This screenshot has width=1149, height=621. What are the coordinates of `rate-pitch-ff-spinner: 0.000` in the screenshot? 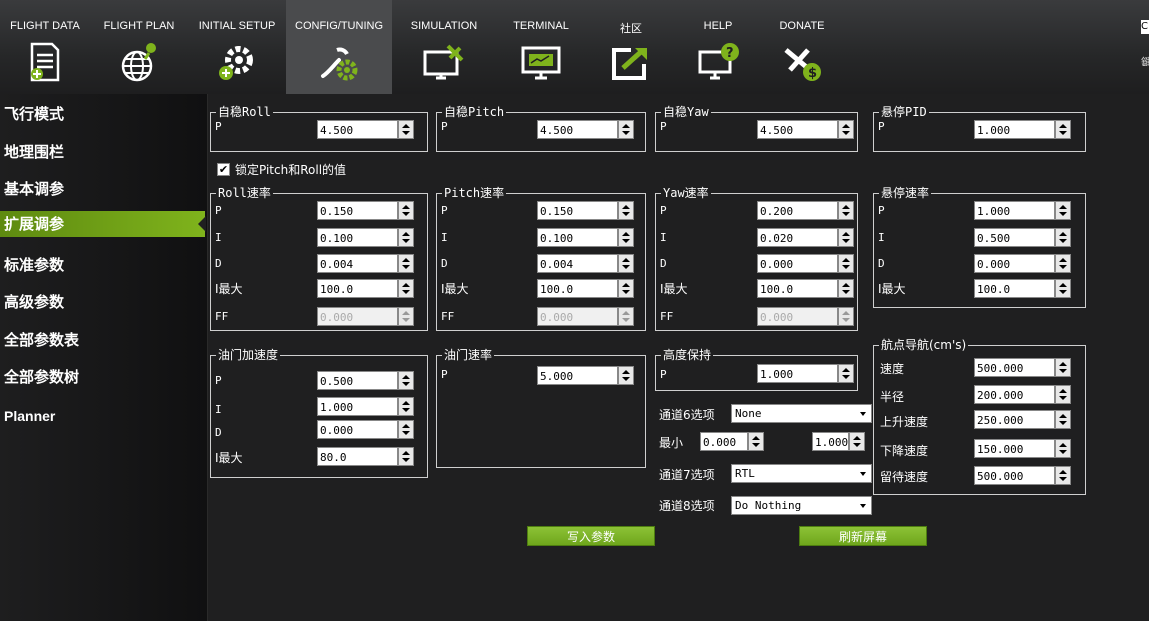 It's located at (585, 316).